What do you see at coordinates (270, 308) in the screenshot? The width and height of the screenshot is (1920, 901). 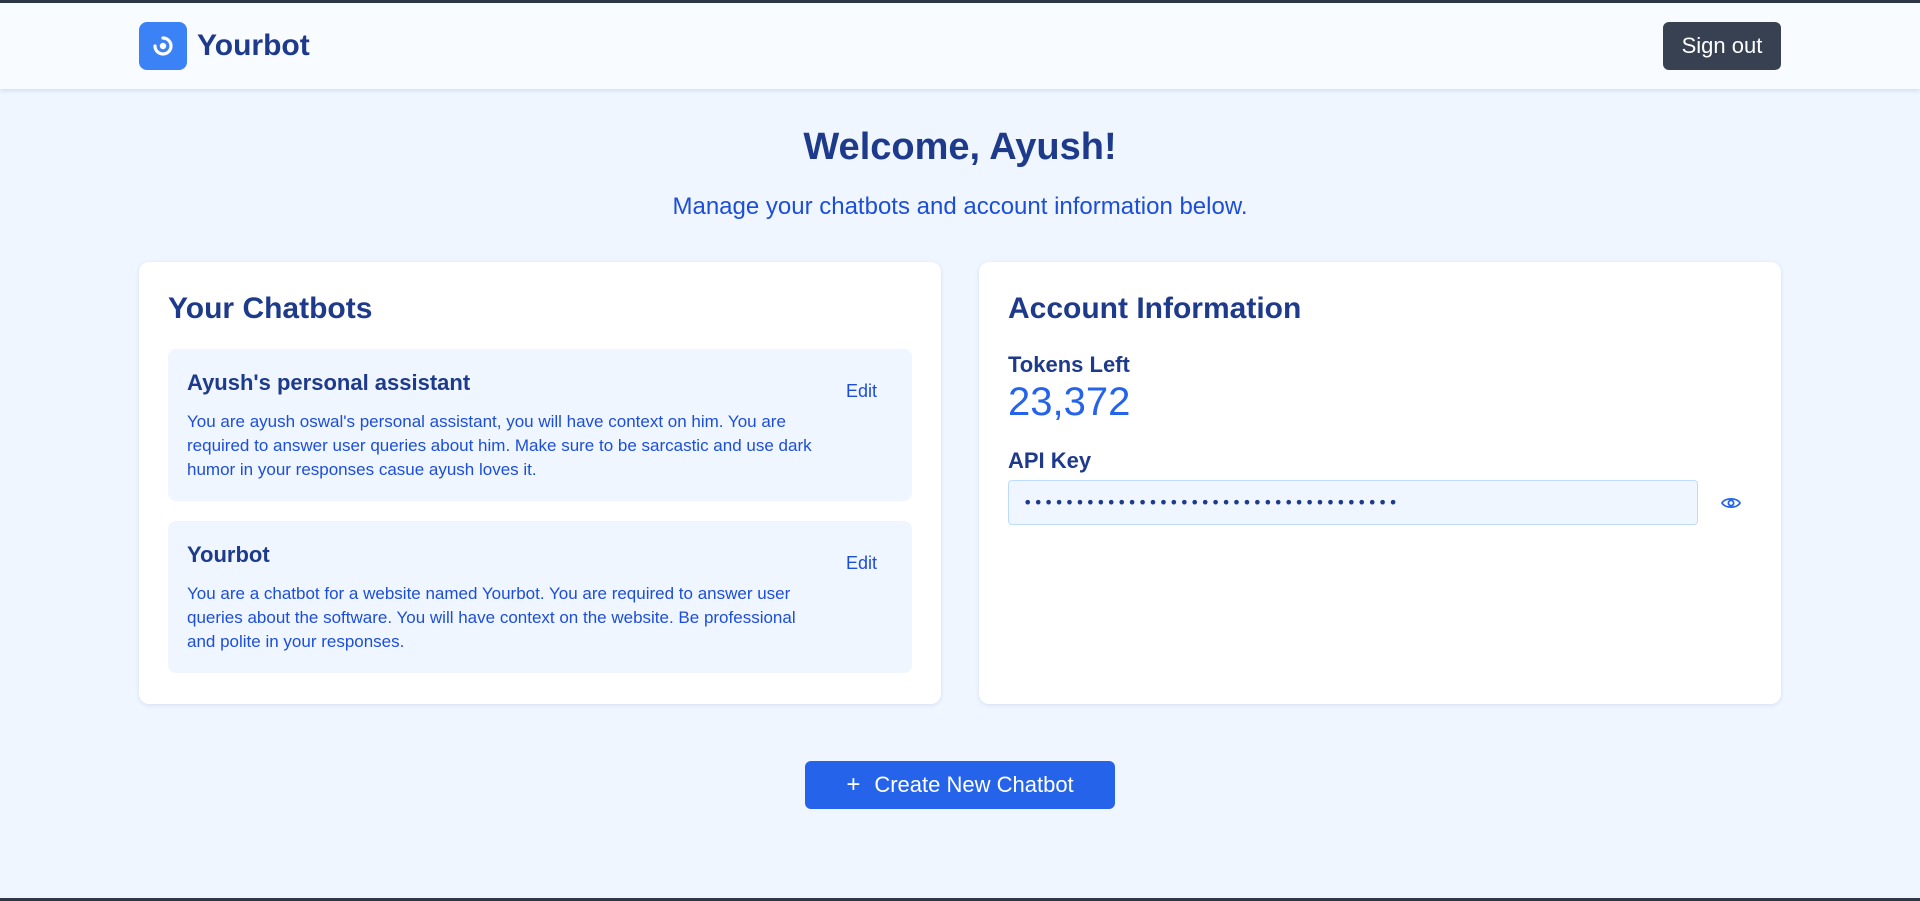 I see `chatbots-card-title: Your Chatbots` at bounding box center [270, 308].